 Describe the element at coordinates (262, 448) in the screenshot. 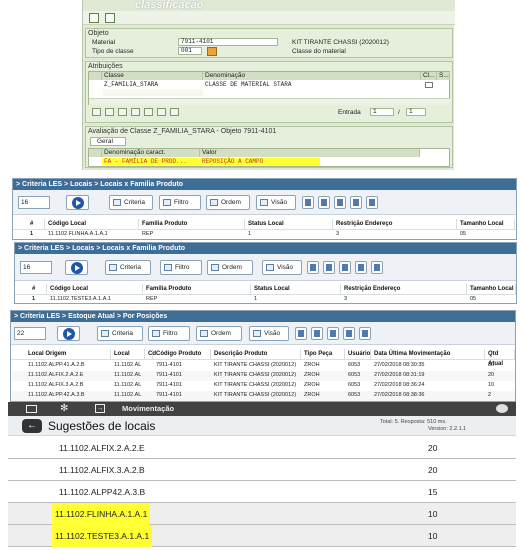

I see `list-item: 11.1102.ALFIX.2.A.2.E 20` at that location.